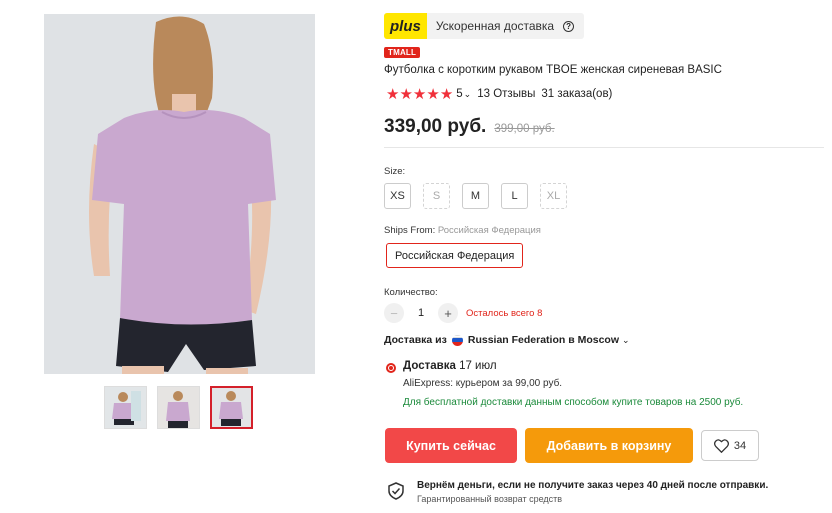 The height and width of the screenshot is (513, 832). What do you see at coordinates (463, 313) in the screenshot?
I see `quantity-stepper: − 1 + Осталось всего 8` at bounding box center [463, 313].